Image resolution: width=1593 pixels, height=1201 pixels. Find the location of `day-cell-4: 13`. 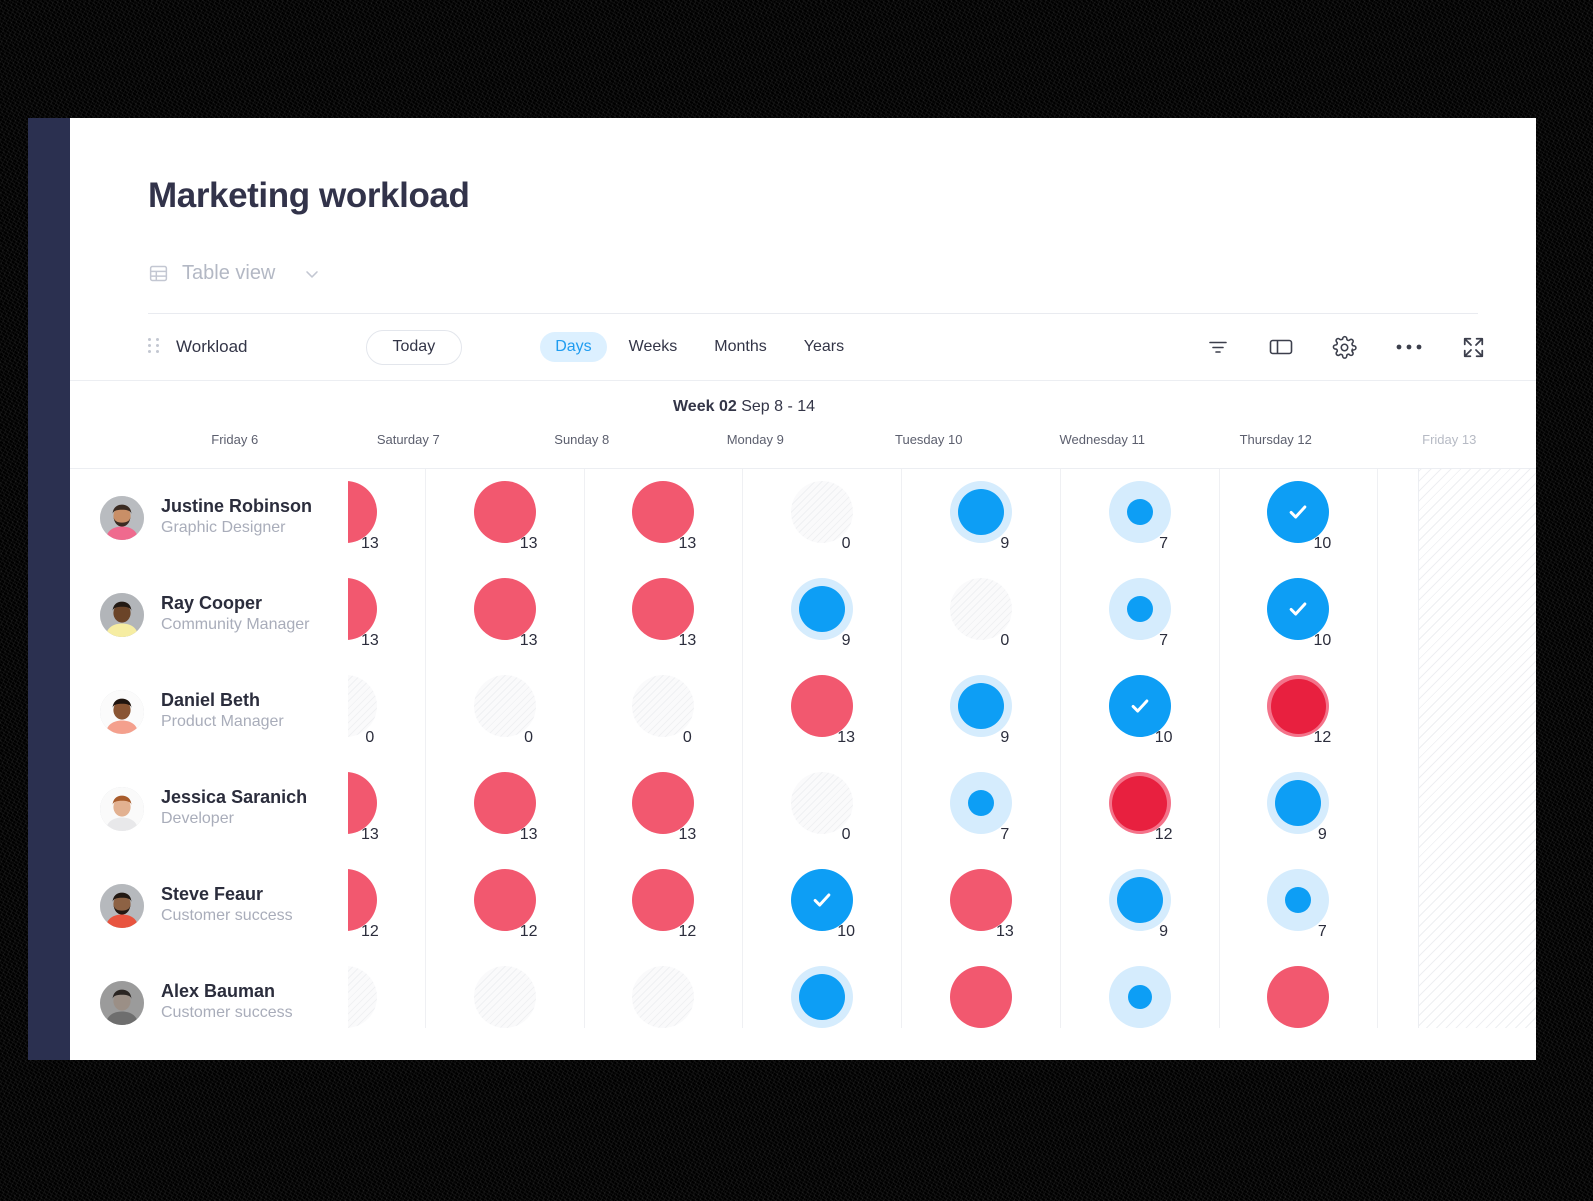

day-cell-4: 13 is located at coordinates (821, 711).